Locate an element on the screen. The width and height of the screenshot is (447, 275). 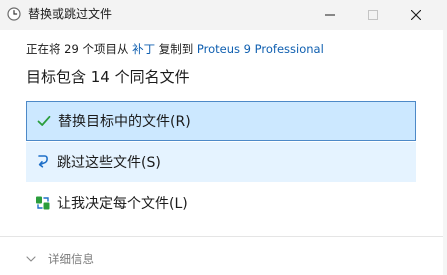
chevron-down-icon is located at coordinates (31, 259).